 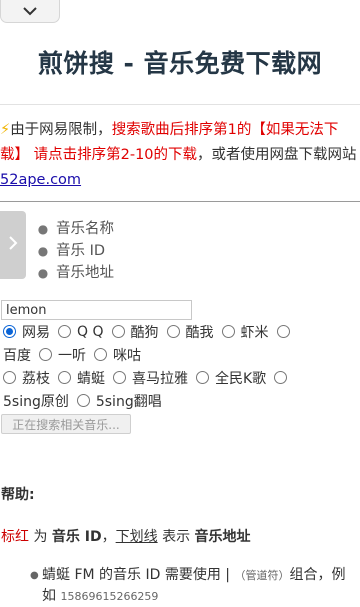 What do you see at coordinates (119, 377) in the screenshot?
I see `radio-ximalaya` at bounding box center [119, 377].